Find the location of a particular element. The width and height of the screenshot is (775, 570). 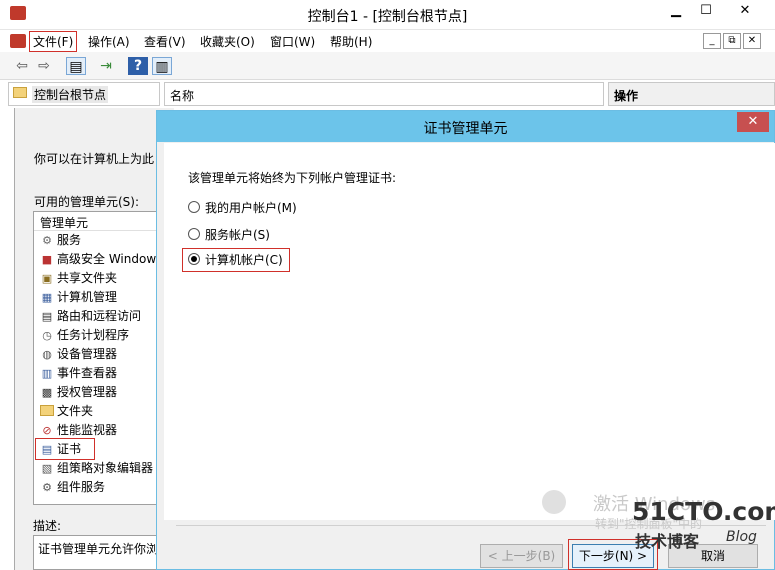

description-text: 证书管理单元允许你浏 is located at coordinates (98, 549).